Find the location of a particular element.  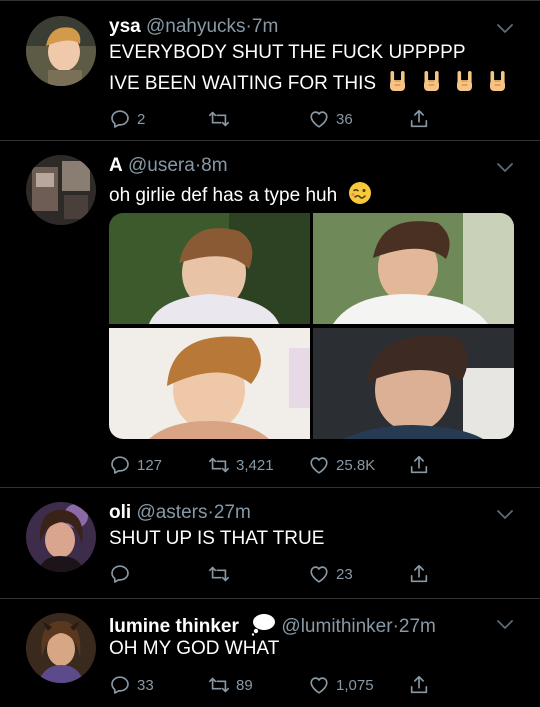

tweet-text-line: IVE BEEN WAITING FOR THIS is located at coordinates (309, 82).